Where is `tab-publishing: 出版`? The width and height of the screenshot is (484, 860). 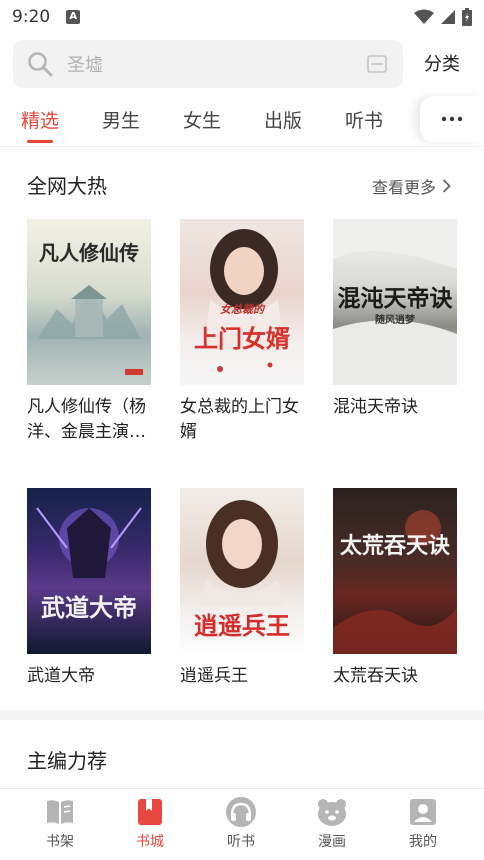 tab-publishing: 出版 is located at coordinates (283, 119).